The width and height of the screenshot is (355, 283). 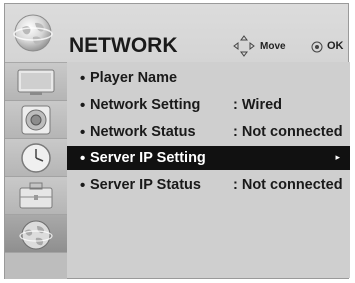 I want to click on sidebar-item-time, so click(x=36, y=158).